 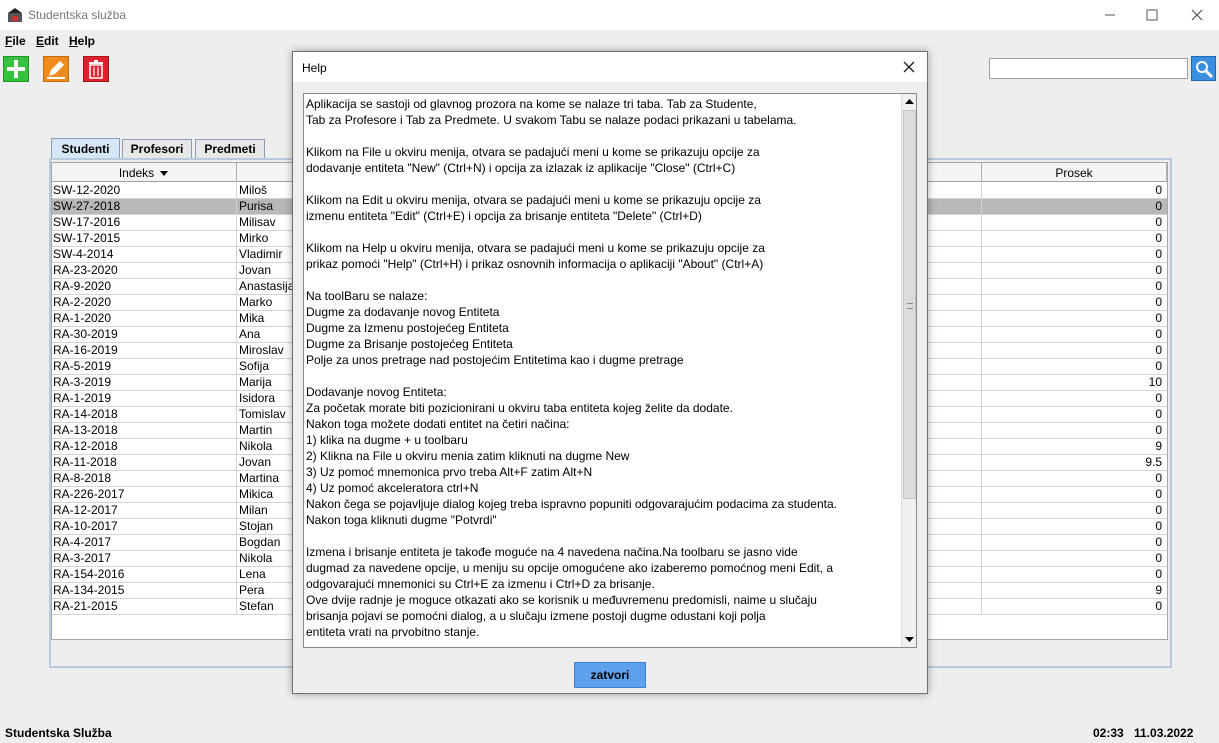 What do you see at coordinates (58, 733) in the screenshot?
I see `status-app-name: Studentska Služba` at bounding box center [58, 733].